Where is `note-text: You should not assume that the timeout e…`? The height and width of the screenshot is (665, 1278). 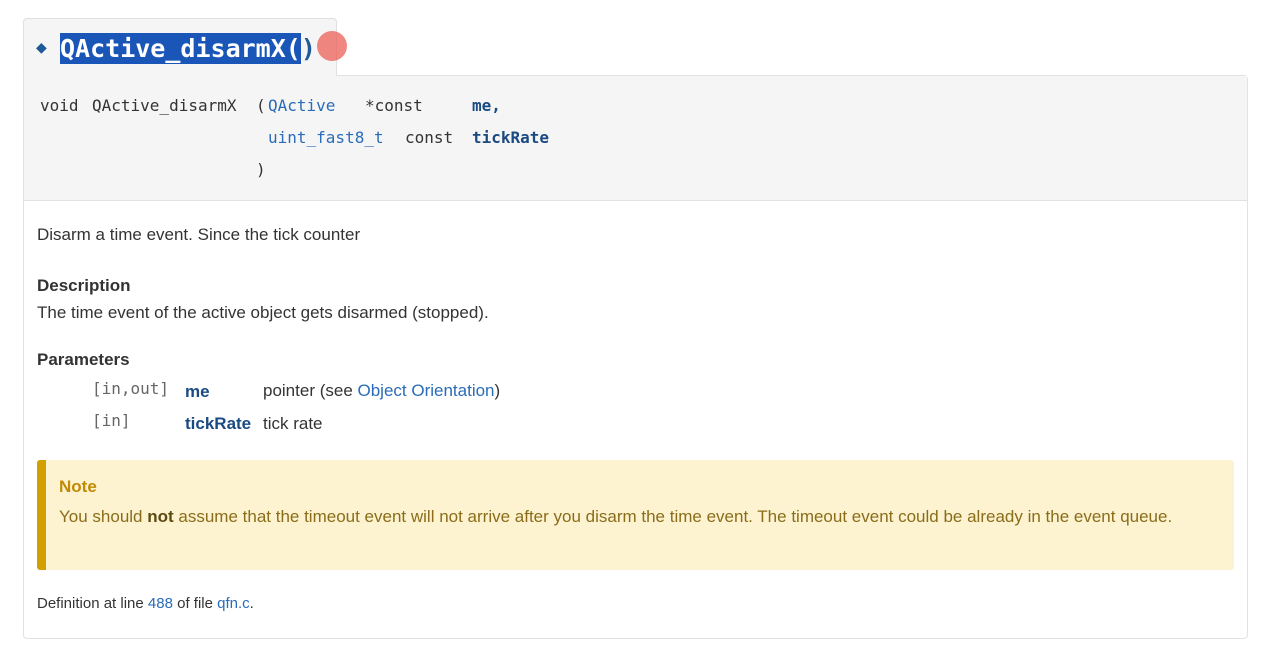
note-text: You should not assume that the timeout e… is located at coordinates (639, 517).